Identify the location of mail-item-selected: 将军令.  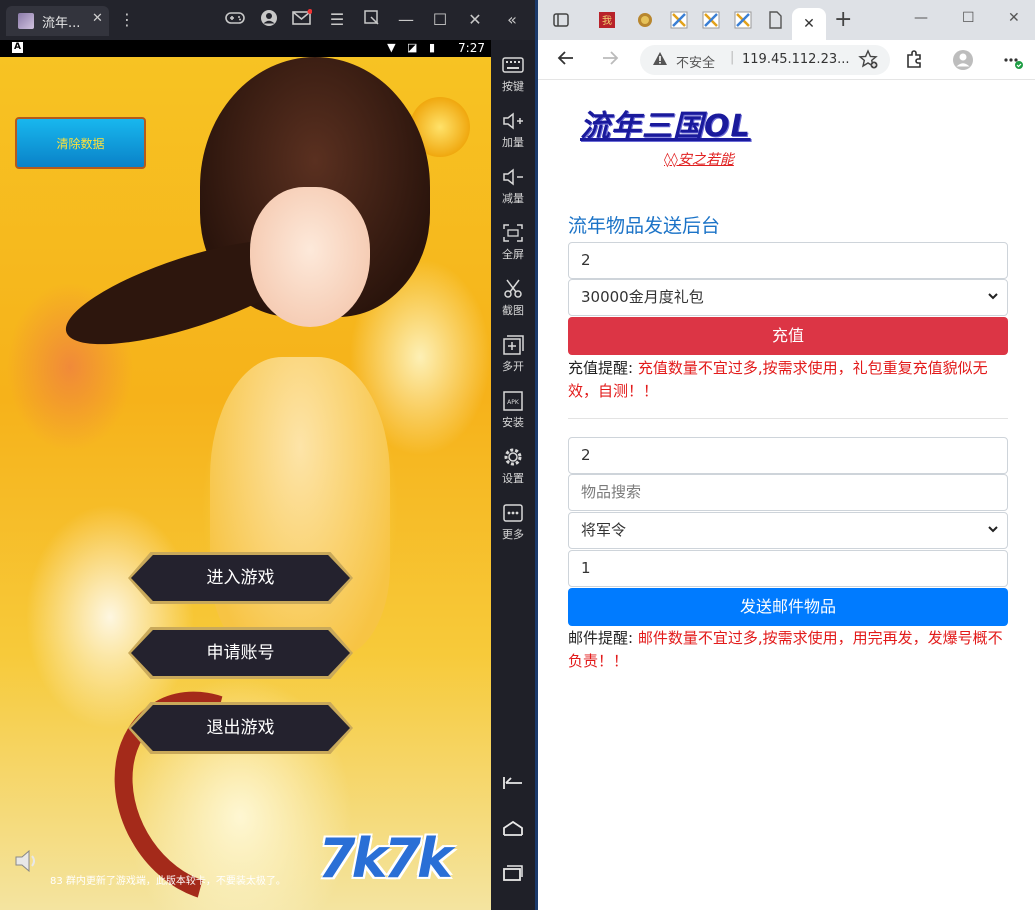
(604, 530).